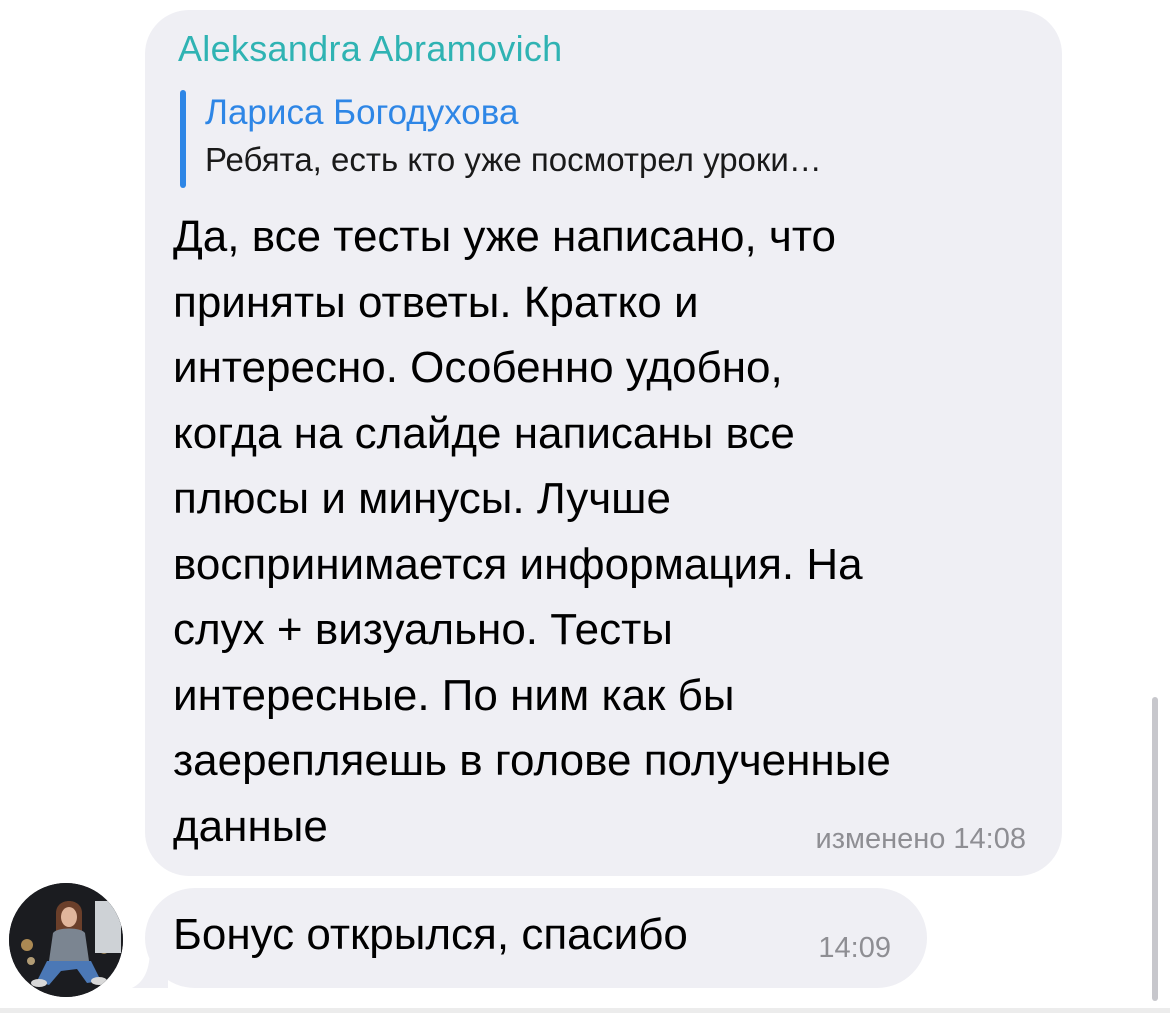 The height and width of the screenshot is (1013, 1170). I want to click on reply-accent-bar, so click(183, 139).